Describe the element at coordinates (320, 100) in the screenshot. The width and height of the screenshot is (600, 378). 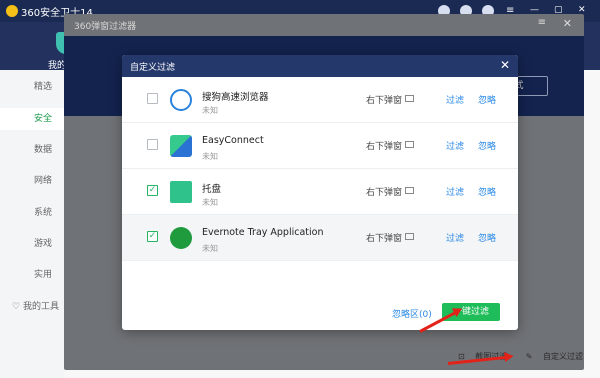
I see `table-row: 搜狗高速浏览器 未知 右下弹窗 过滤 忽略` at that location.